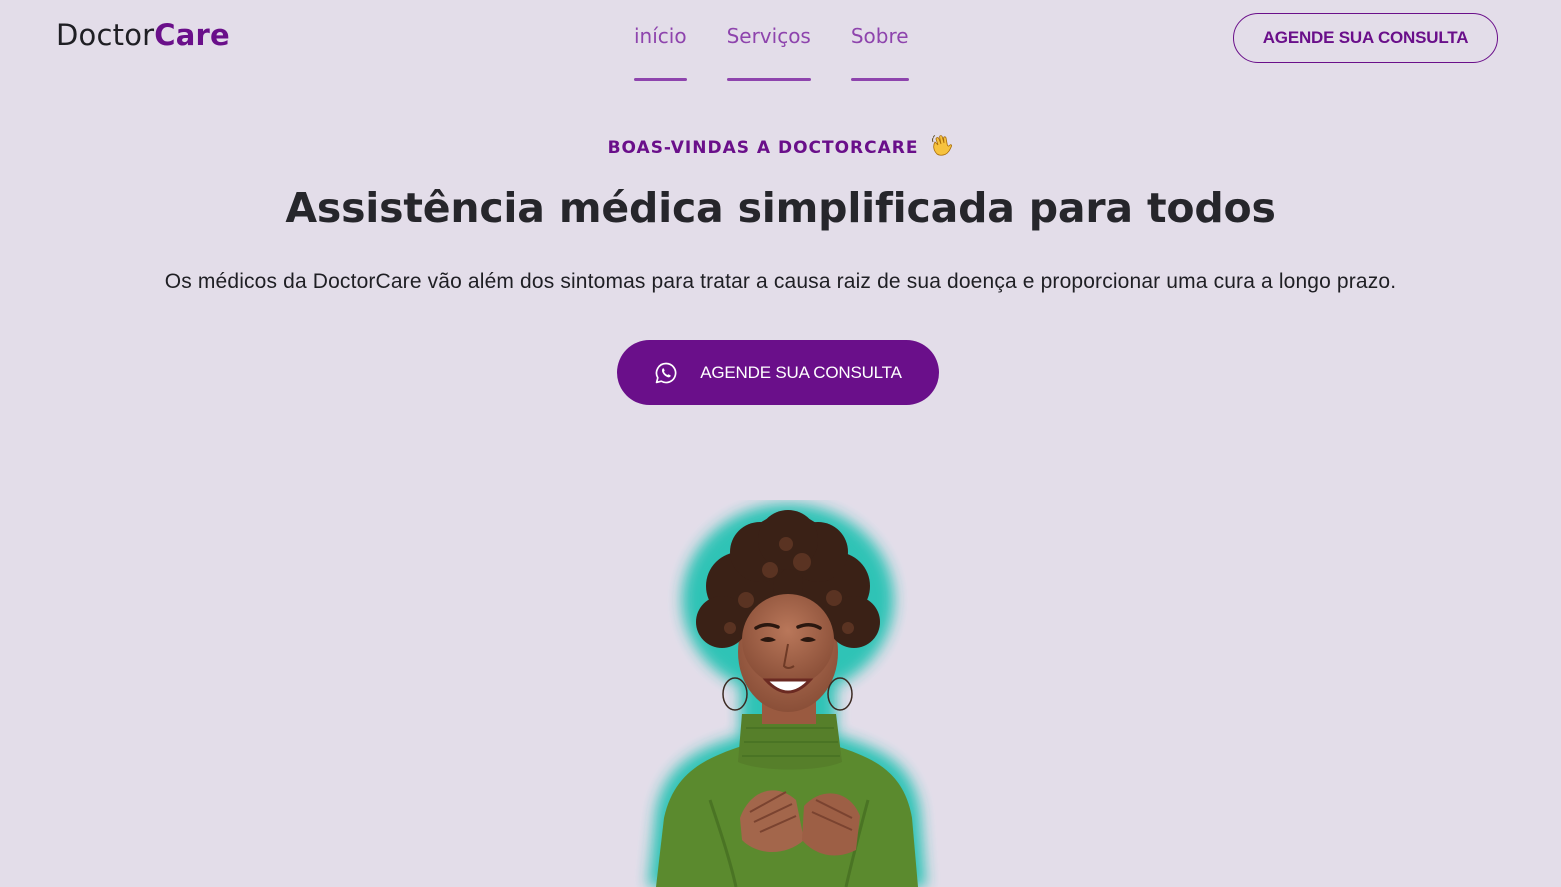  What do you see at coordinates (660, 51) in the screenshot?
I see `nav-link-inicio: início` at bounding box center [660, 51].